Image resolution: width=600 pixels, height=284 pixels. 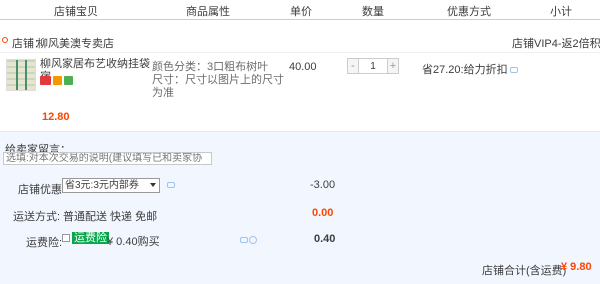 I want to click on credit-card-icon, so click(x=45, y=80).